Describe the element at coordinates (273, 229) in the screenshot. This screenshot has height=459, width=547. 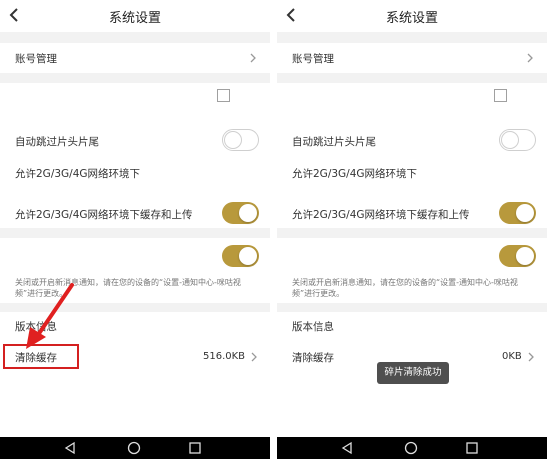
I see `screen-gap` at that location.